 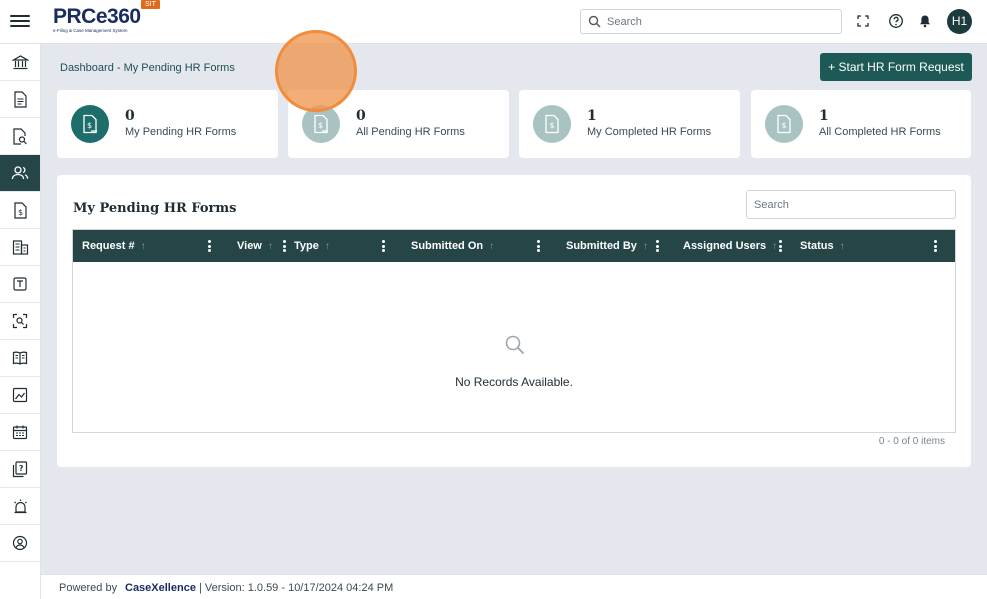 I want to click on stat-label: All Completed HR Forms, so click(x=880, y=132).